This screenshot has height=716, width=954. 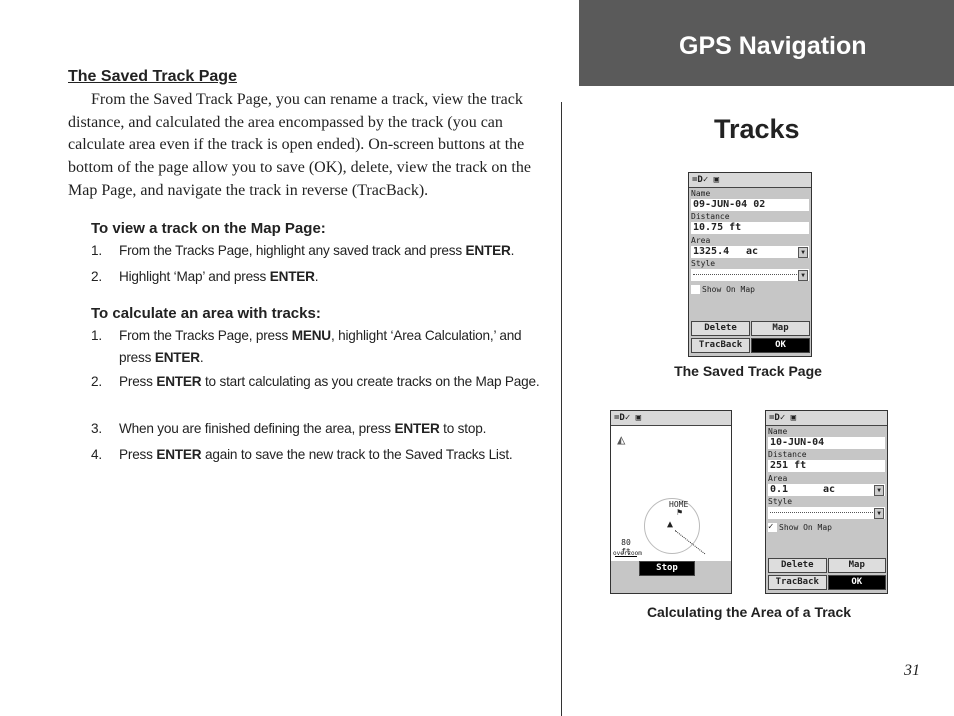 I want to click on page-number: 31, so click(x=912, y=670).